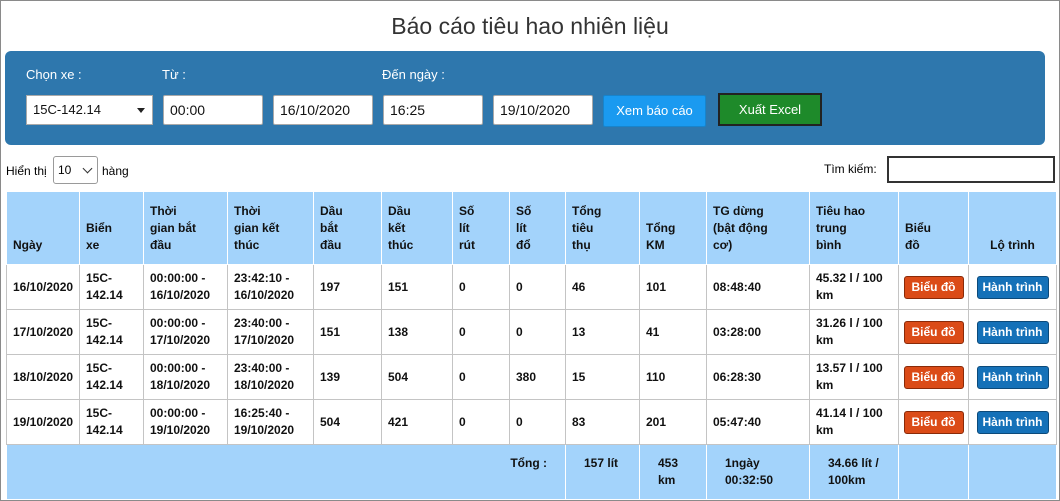 Image resolution: width=1060 pixels, height=501 pixels. What do you see at coordinates (329, 228) in the screenshot?
I see `column-header-line: bắt` at bounding box center [329, 228].